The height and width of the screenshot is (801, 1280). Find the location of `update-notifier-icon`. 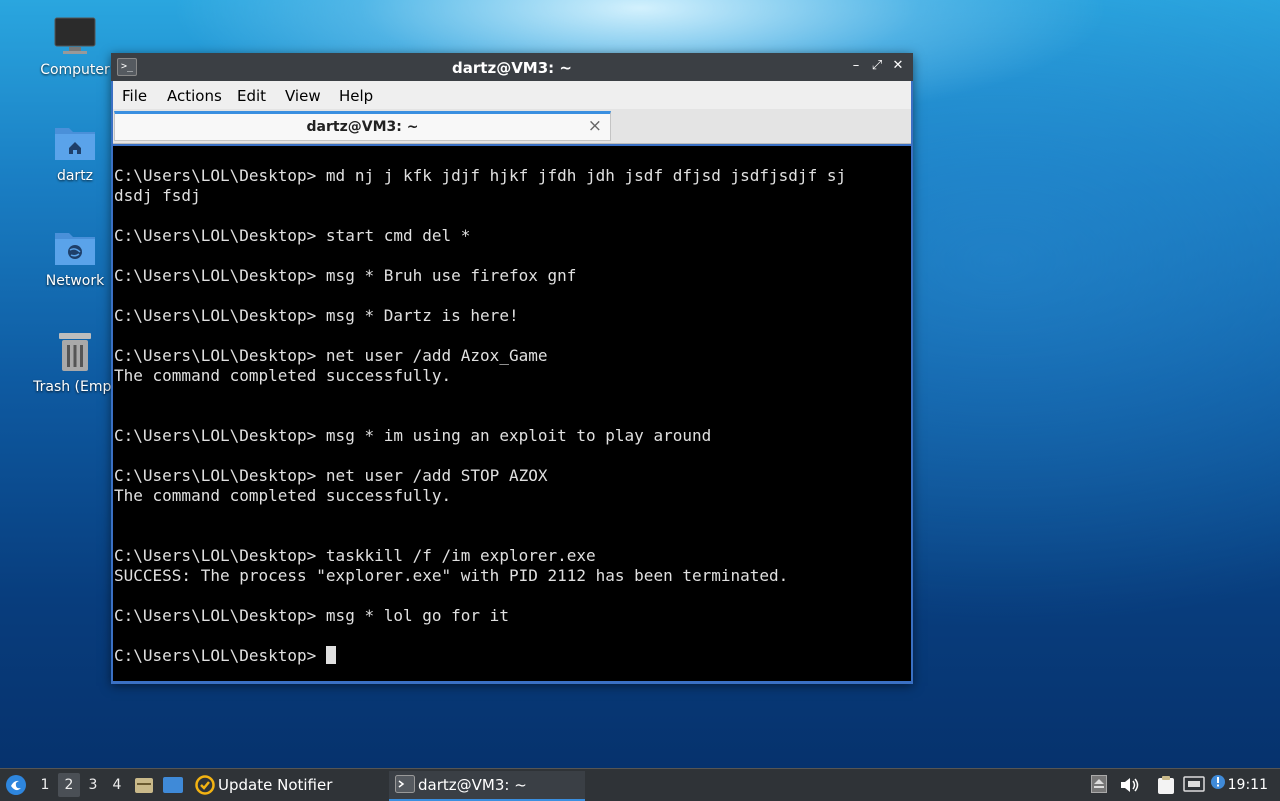

update-notifier-icon is located at coordinates (205, 785).